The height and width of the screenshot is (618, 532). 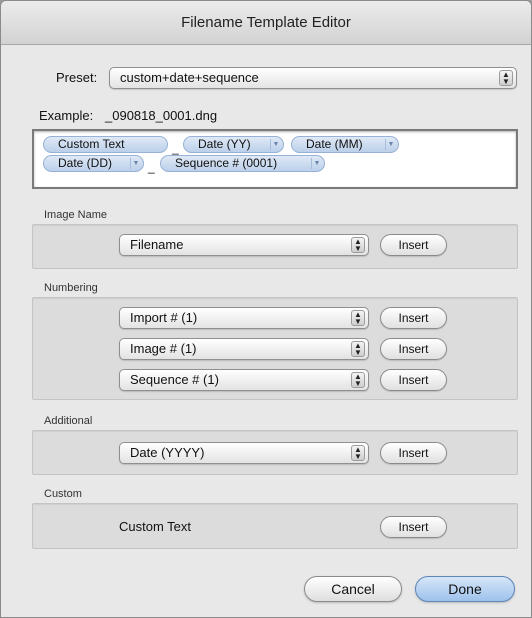 What do you see at coordinates (413, 349) in the screenshot?
I see `image-number-insert-button: Insert` at bounding box center [413, 349].